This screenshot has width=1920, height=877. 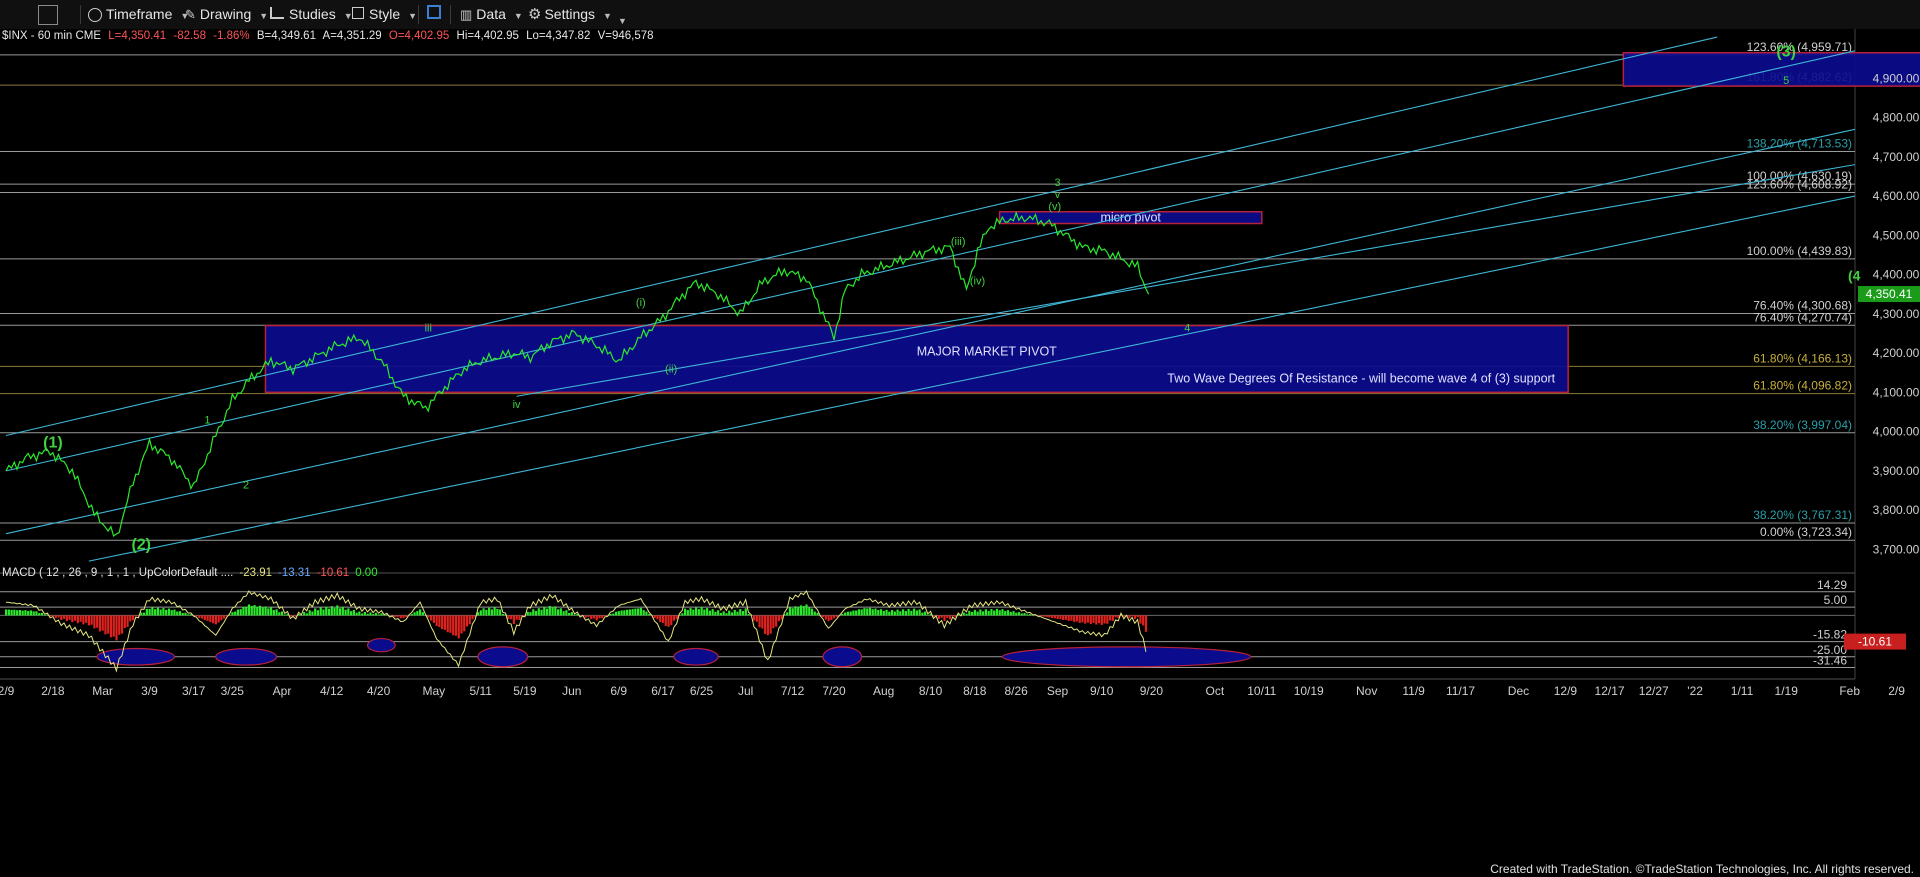 I want to click on chevron-down-icon: ▼, so click(x=518, y=16).